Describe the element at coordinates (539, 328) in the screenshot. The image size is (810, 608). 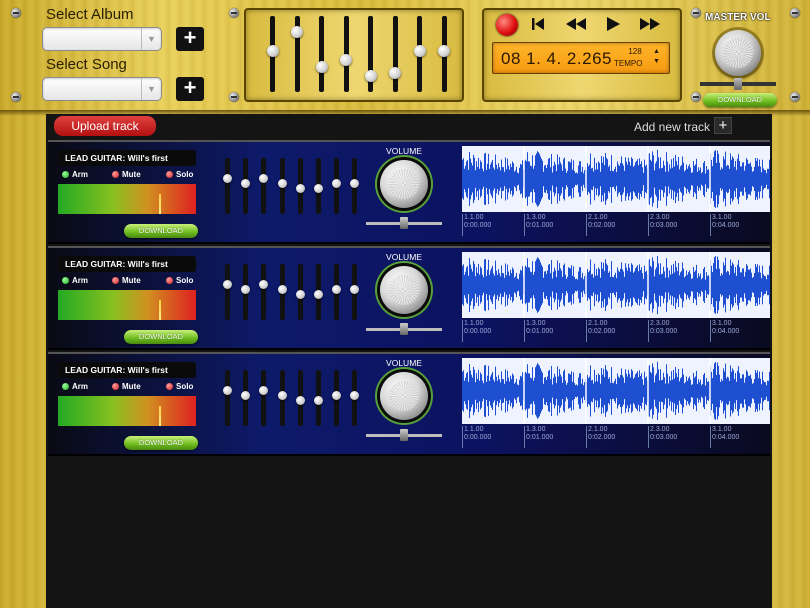
I see `ruler-label: 1.3.00 0:01.000` at that location.